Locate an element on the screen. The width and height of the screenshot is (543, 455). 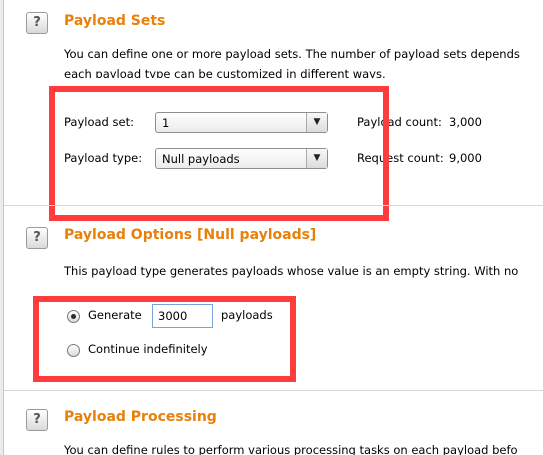
left-border is located at coordinates (2, 227).